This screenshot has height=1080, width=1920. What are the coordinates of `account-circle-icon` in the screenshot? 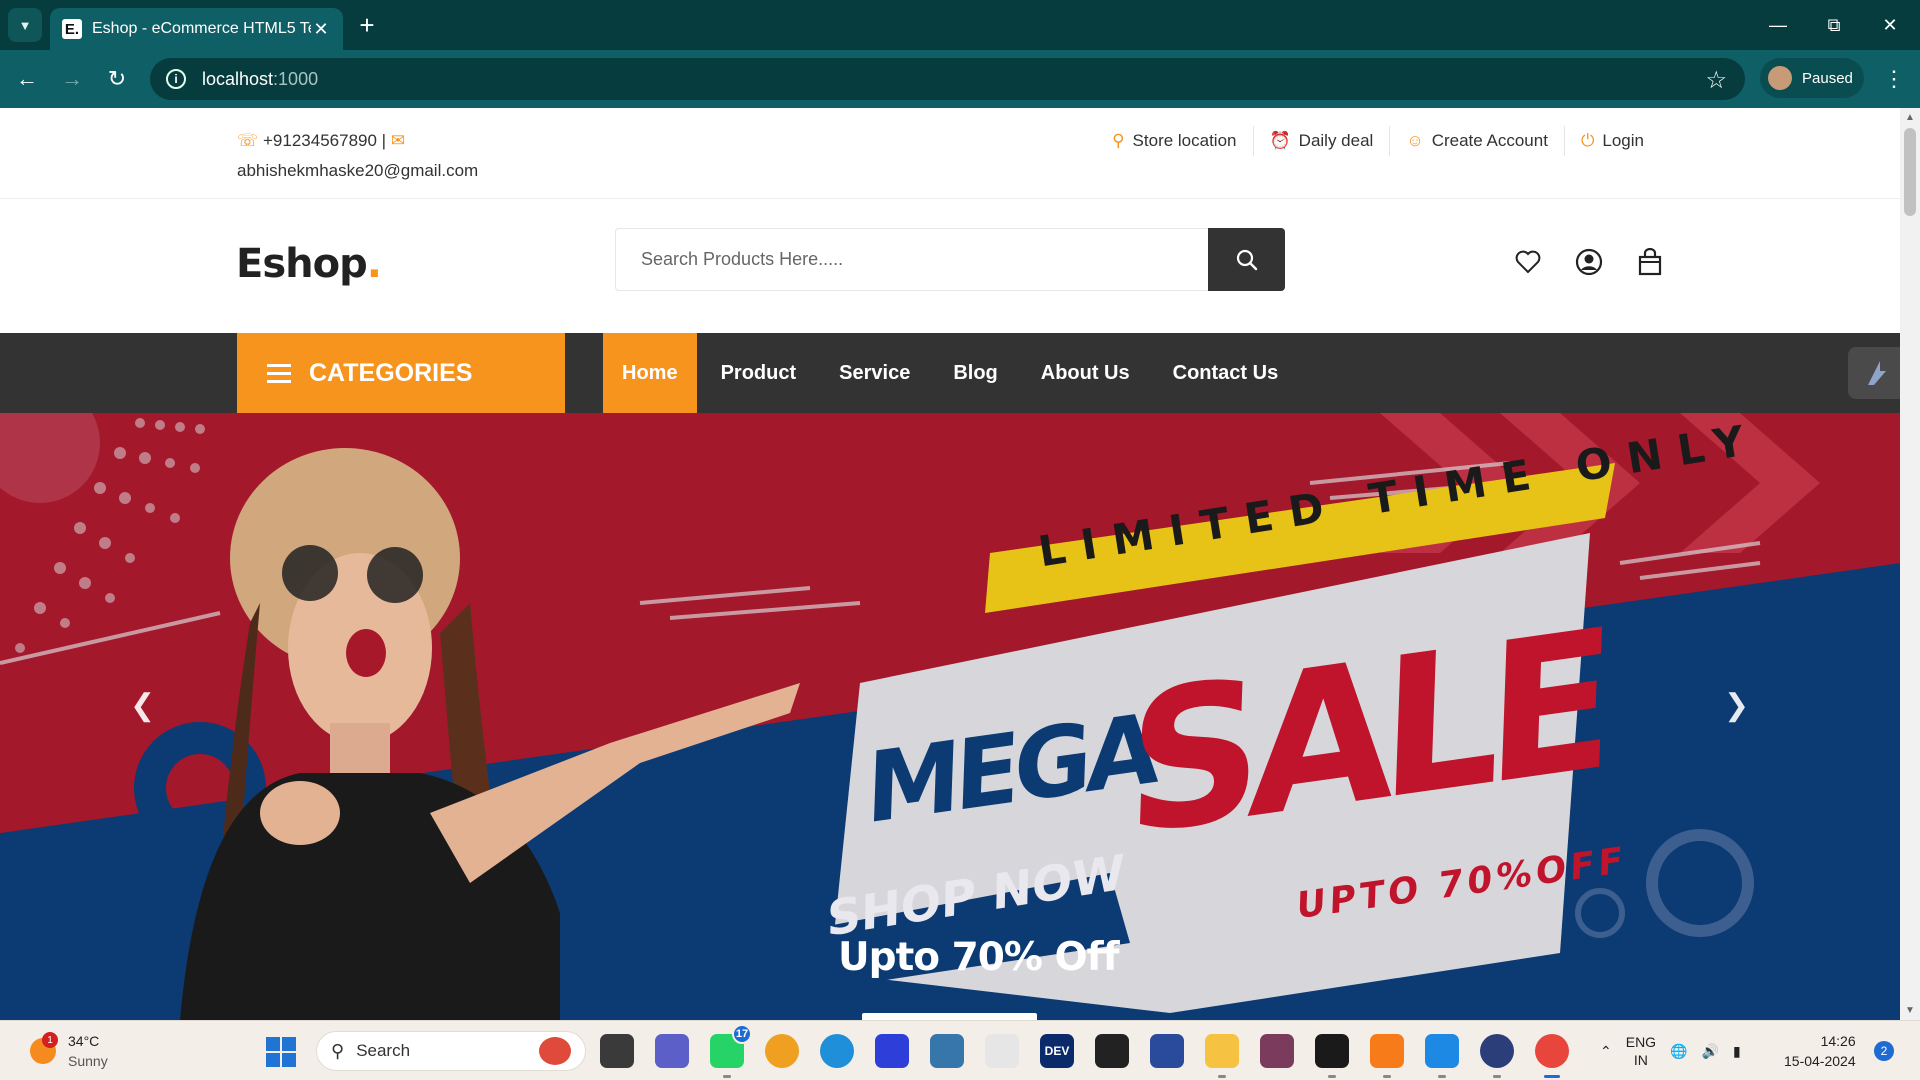 It's located at (1589, 262).